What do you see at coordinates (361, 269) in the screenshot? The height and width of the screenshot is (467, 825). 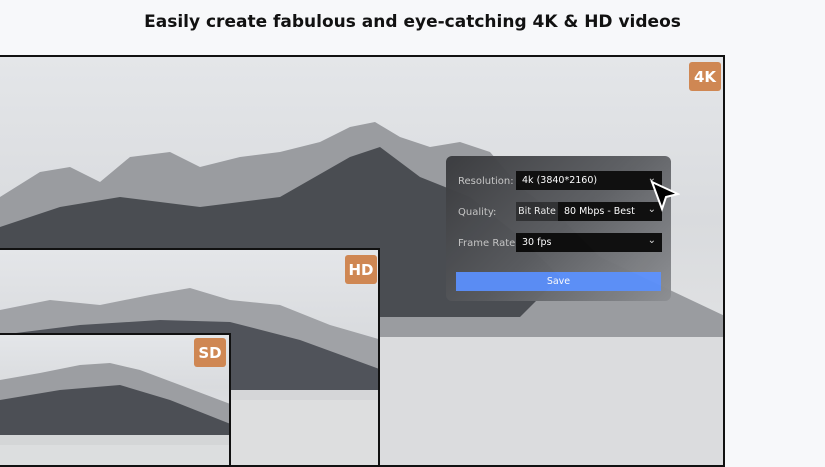 I see `badge-hd: HD` at bounding box center [361, 269].